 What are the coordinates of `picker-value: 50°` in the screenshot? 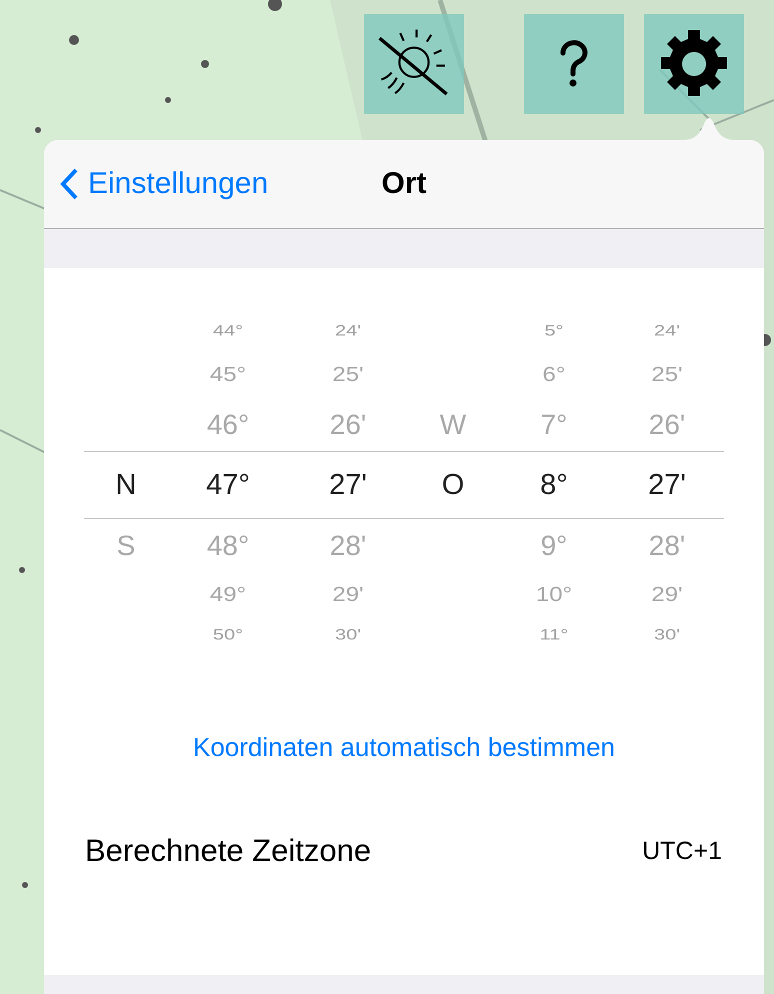 It's located at (228, 635).